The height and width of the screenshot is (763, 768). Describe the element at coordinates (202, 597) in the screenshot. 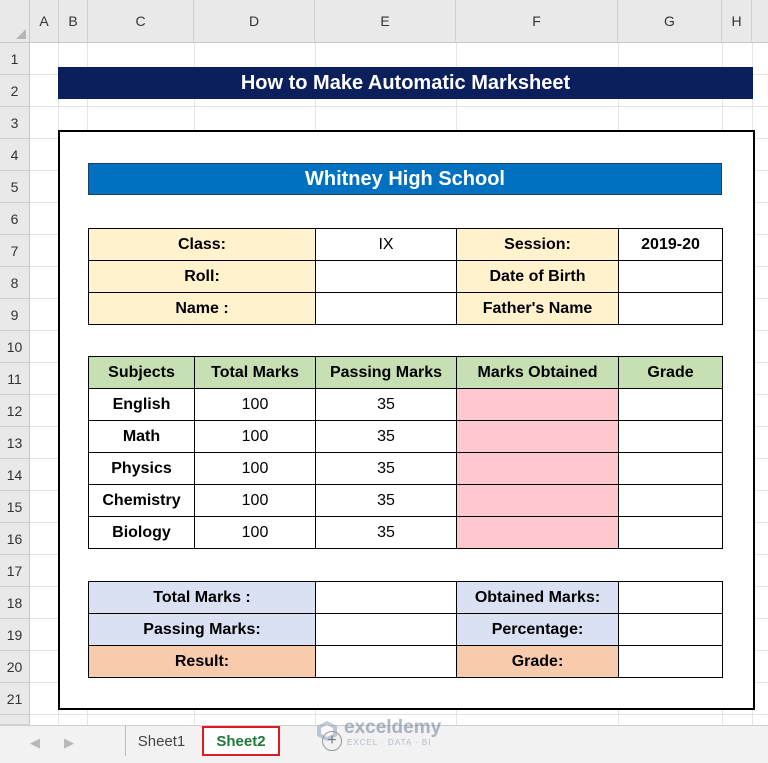

I see `total-marks-label: Total Marks :` at that location.